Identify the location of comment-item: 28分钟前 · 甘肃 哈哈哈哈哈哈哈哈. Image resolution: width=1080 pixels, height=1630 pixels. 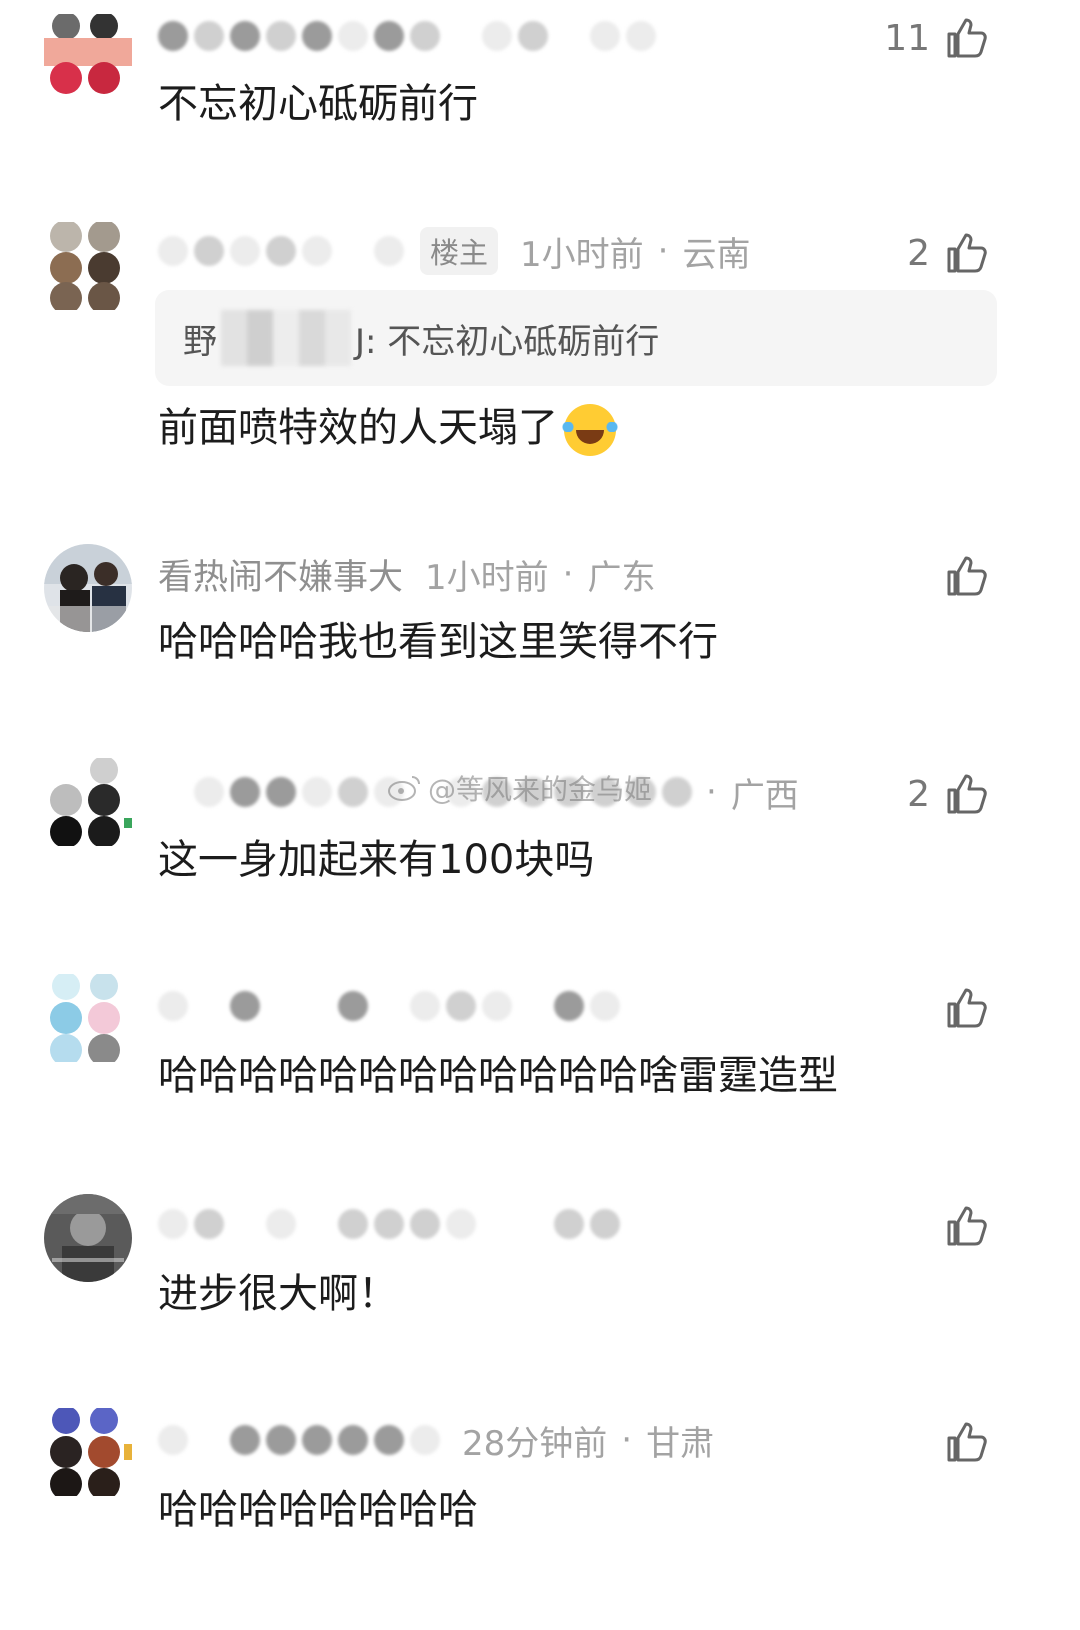
(540, 1508).